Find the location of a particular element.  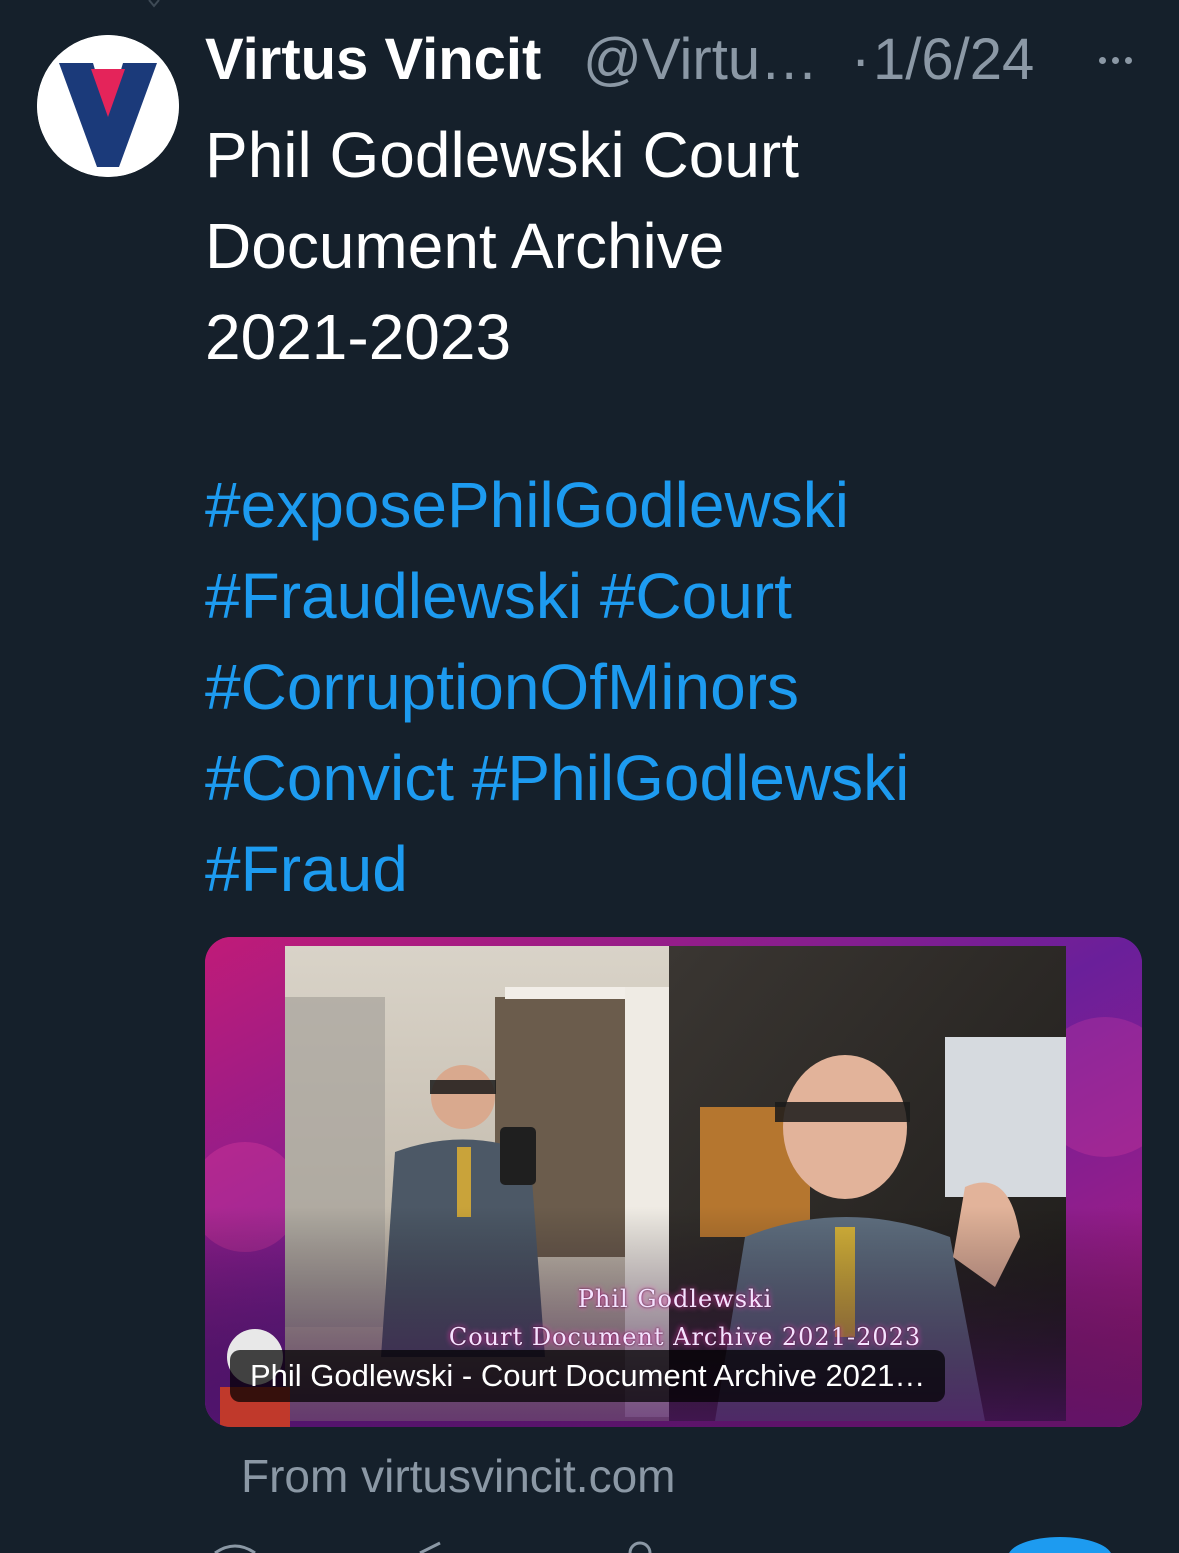

author-display-name: Virtus Vincit is located at coordinates (373, 60).